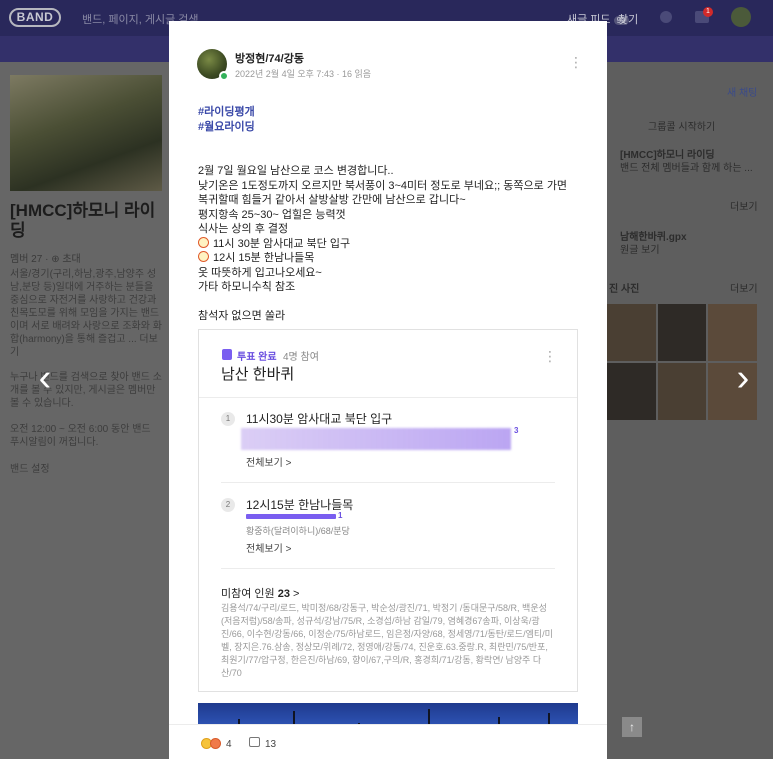 This screenshot has height=759, width=773. Describe the element at coordinates (215, 743) in the screenshot. I see `heart-eyes-emoji-icon` at that location.